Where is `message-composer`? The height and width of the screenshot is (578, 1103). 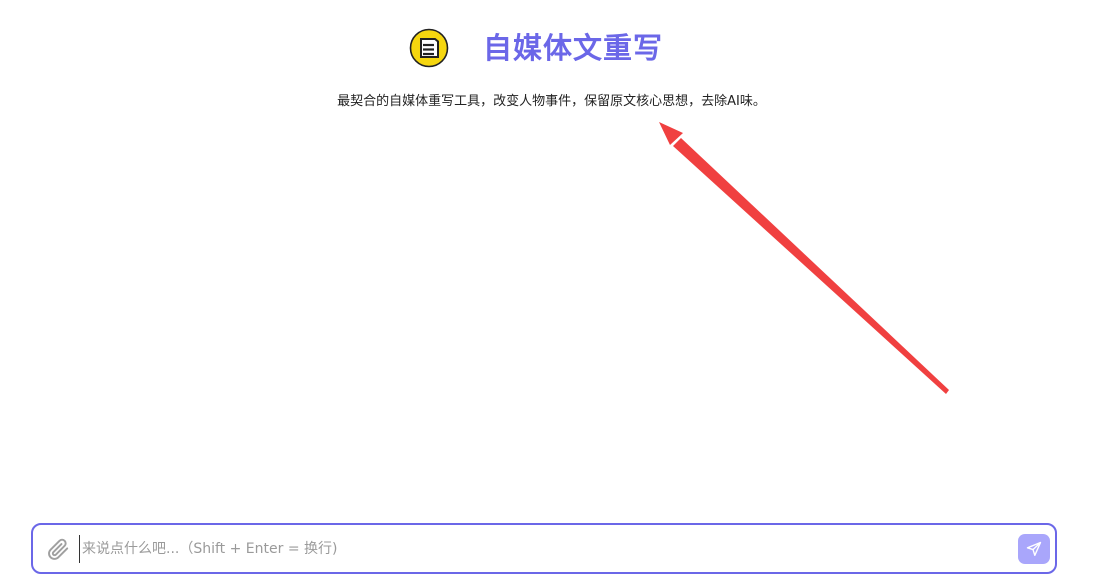
message-composer is located at coordinates (544, 548).